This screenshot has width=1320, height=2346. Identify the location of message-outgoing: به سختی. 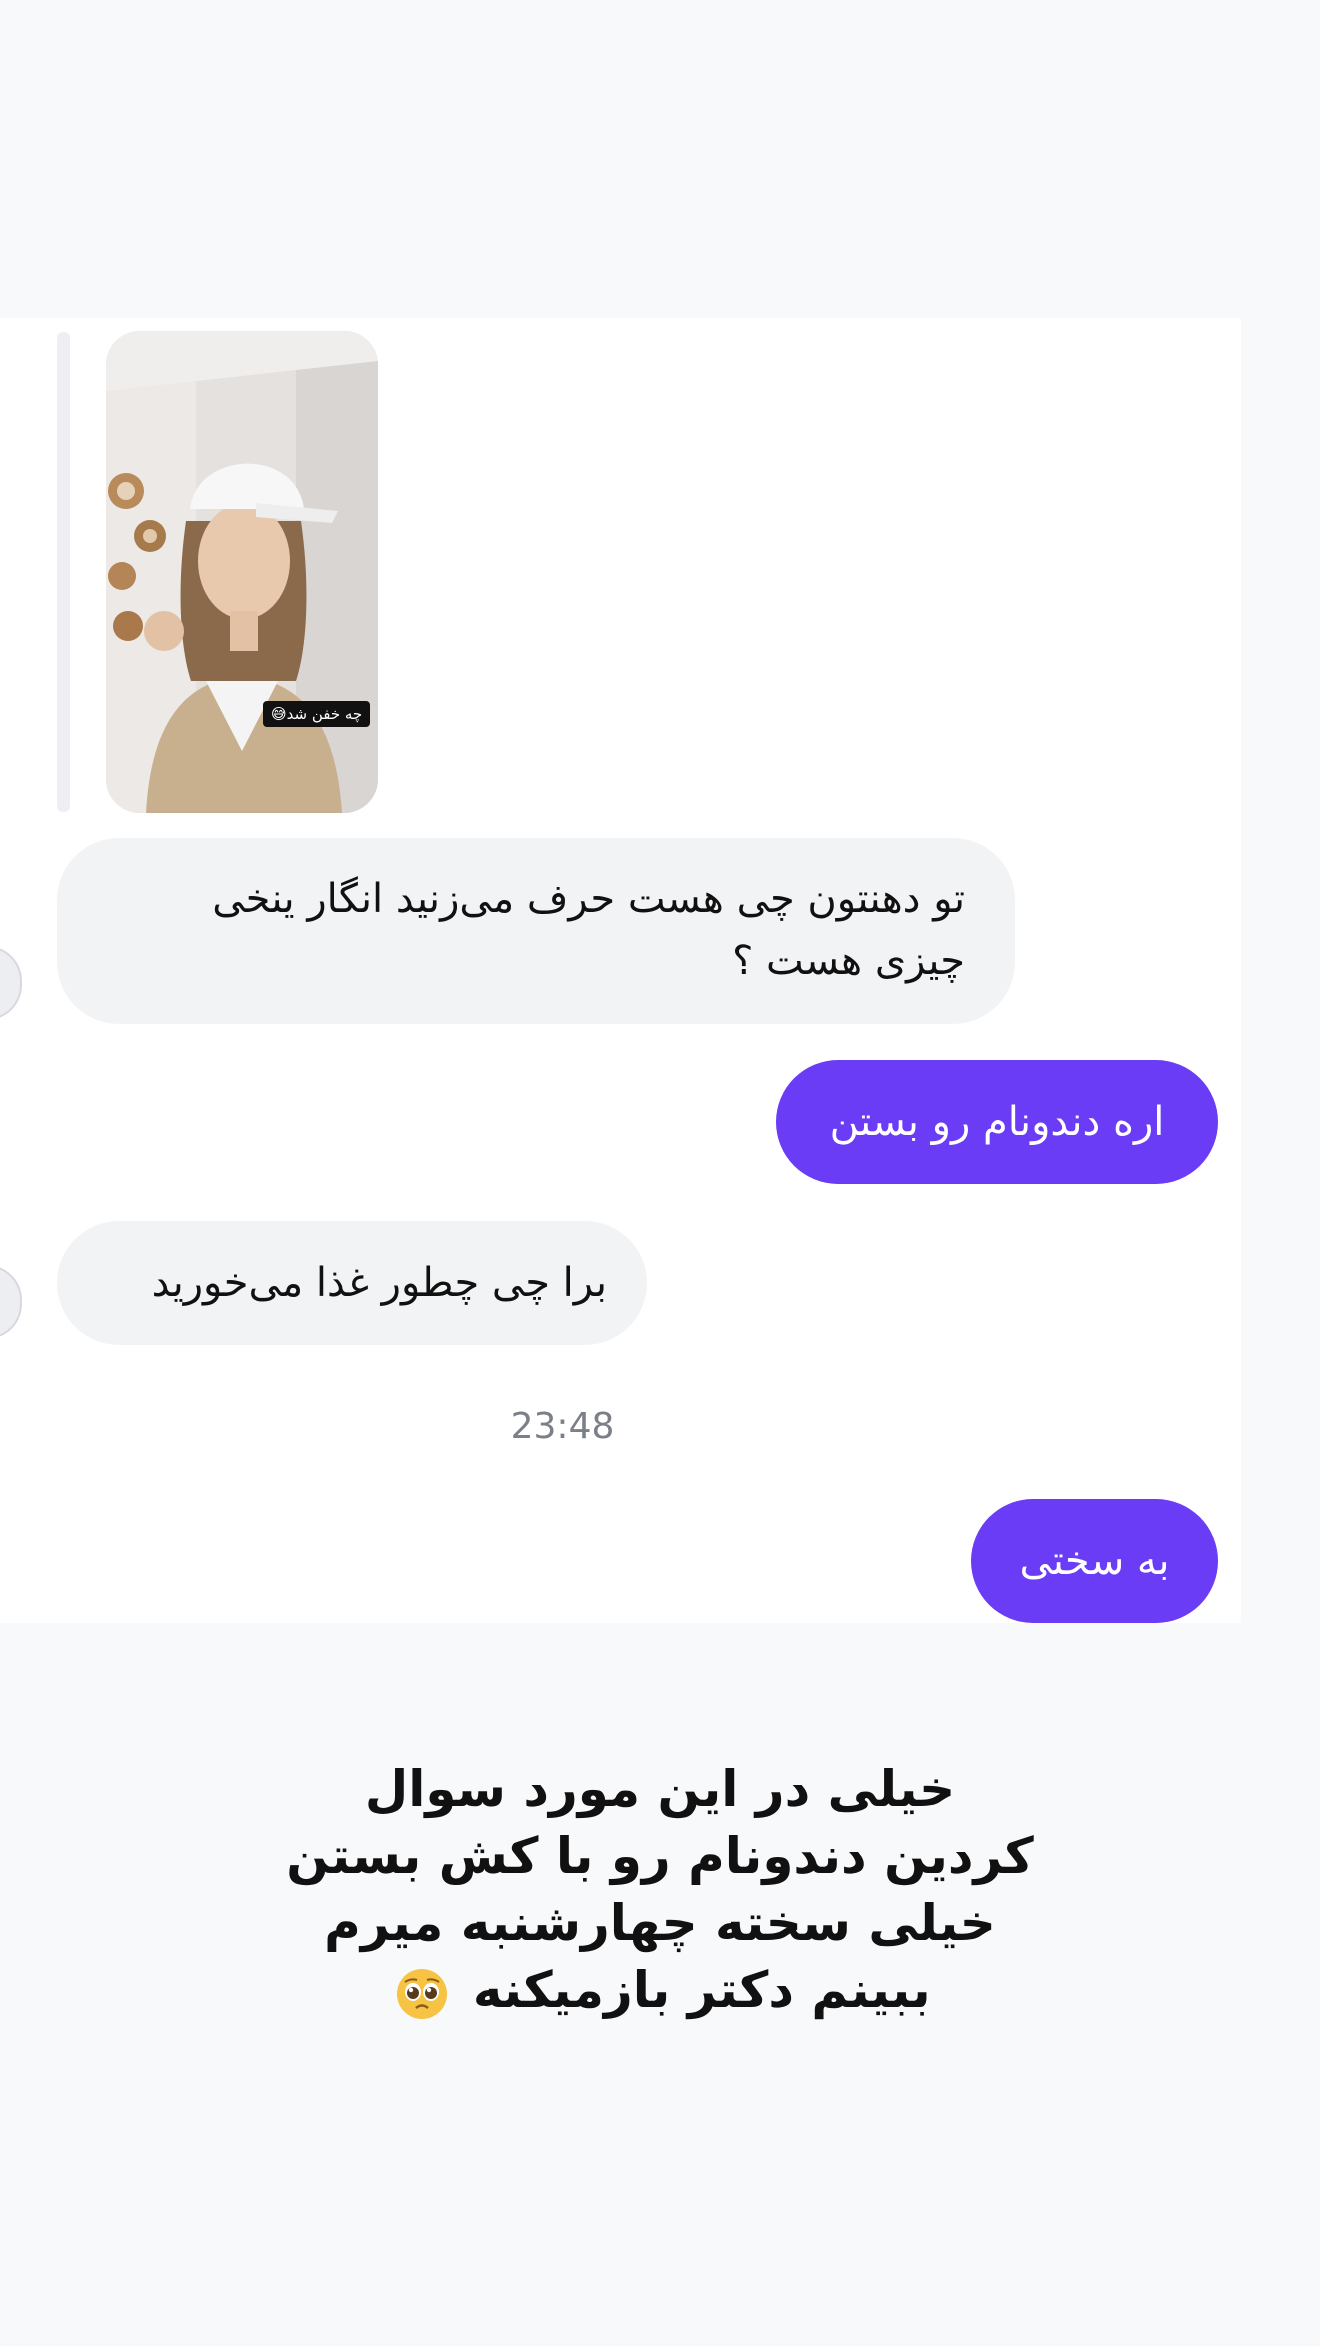
(1094, 1561).